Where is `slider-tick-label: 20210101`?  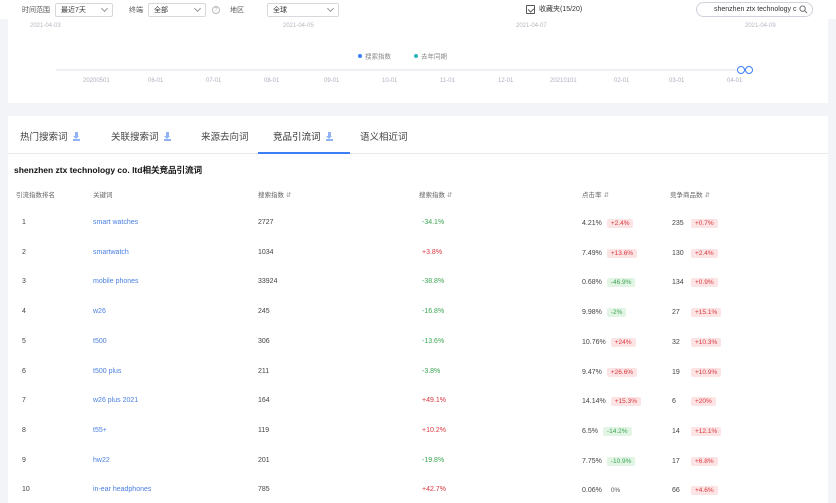
slider-tick-label: 20210101 is located at coordinates (563, 81).